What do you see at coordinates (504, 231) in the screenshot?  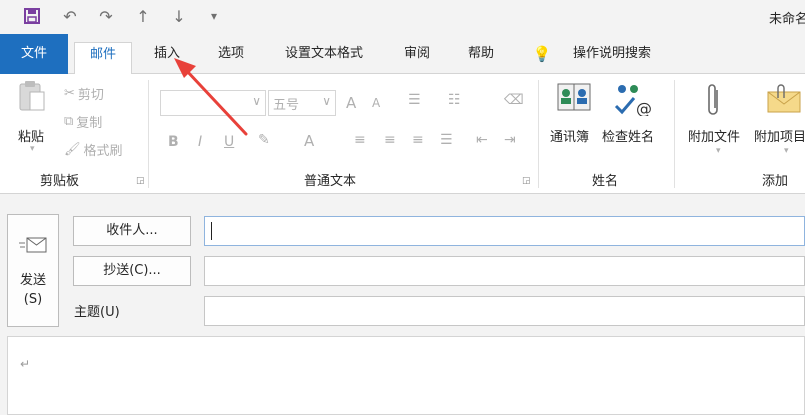 I see `to-field` at bounding box center [504, 231].